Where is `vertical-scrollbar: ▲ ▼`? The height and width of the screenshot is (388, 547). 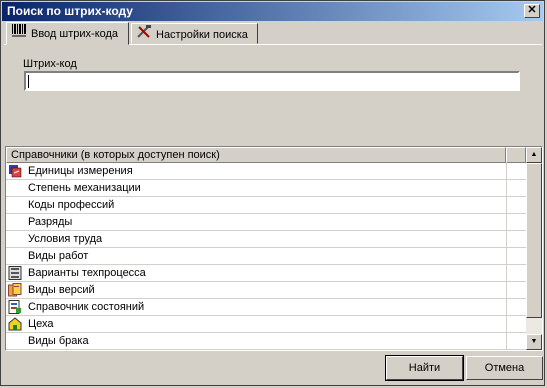
vertical-scrollbar: ▲ ▼ is located at coordinates (534, 248).